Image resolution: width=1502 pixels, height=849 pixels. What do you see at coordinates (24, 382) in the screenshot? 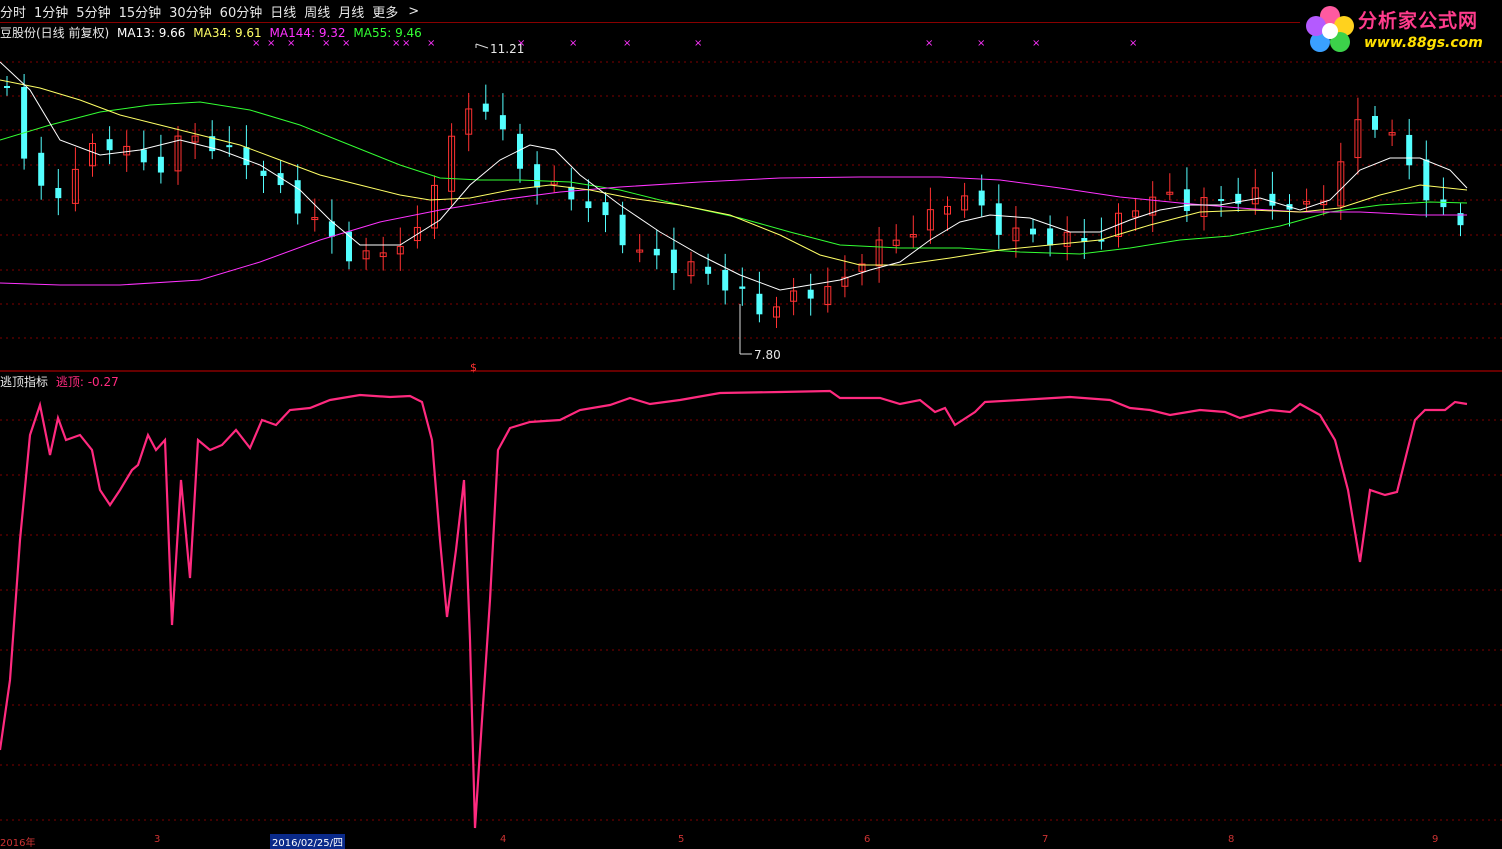
I see `indicator-name: 逃顶指标` at bounding box center [24, 382].